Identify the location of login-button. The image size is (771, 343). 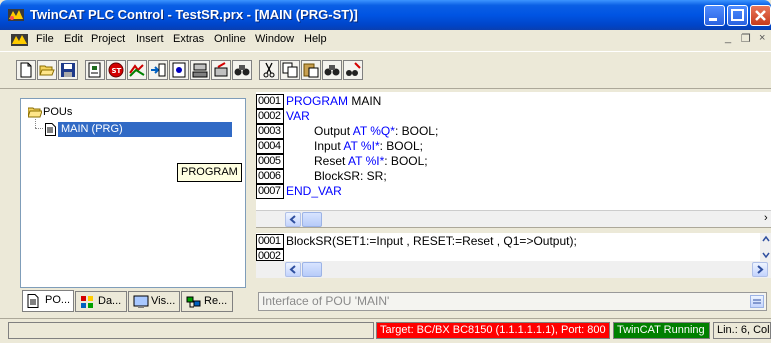
(95, 70).